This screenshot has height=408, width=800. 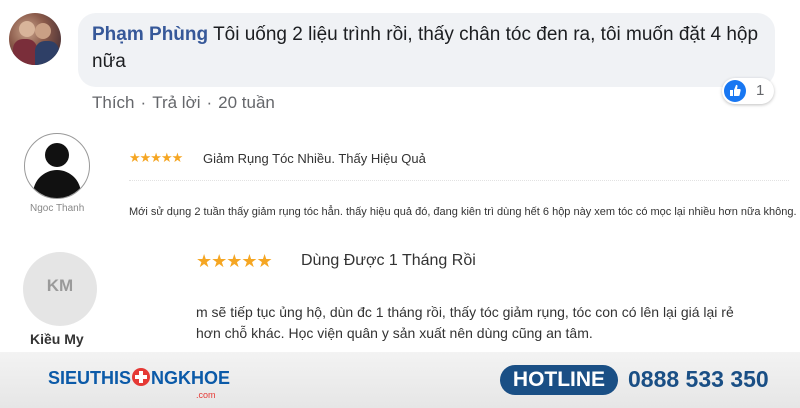 What do you see at coordinates (246, 102) in the screenshot?
I see `comment-timestamp: 20 tuần` at bounding box center [246, 102].